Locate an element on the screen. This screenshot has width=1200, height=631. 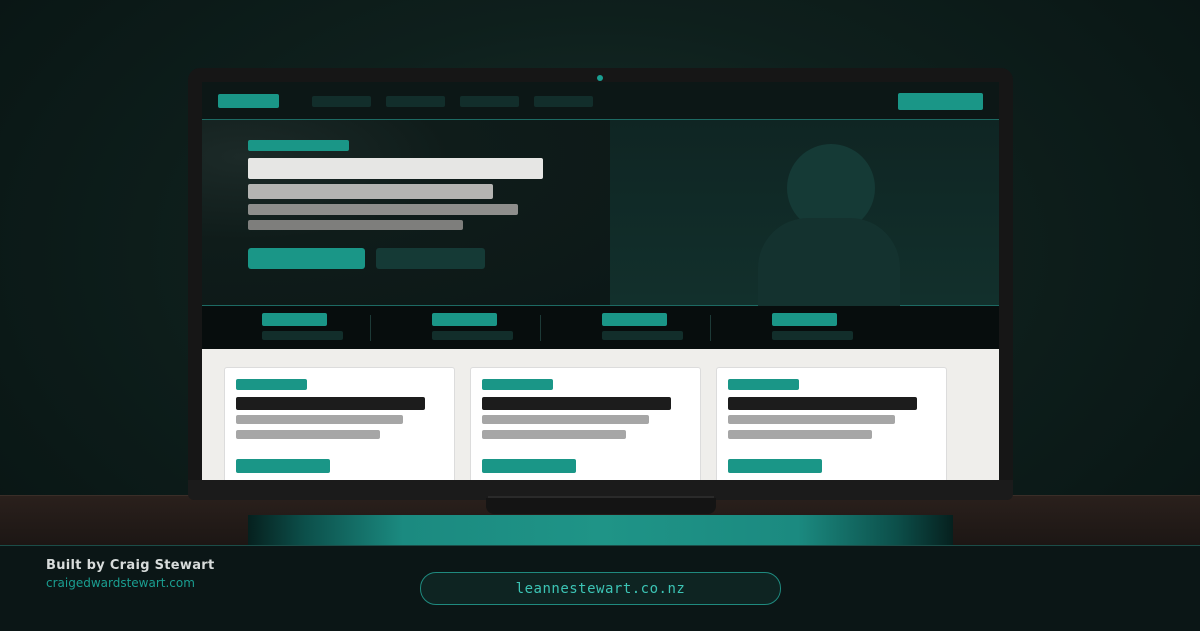
laptop-notch is located at coordinates (601, 506).